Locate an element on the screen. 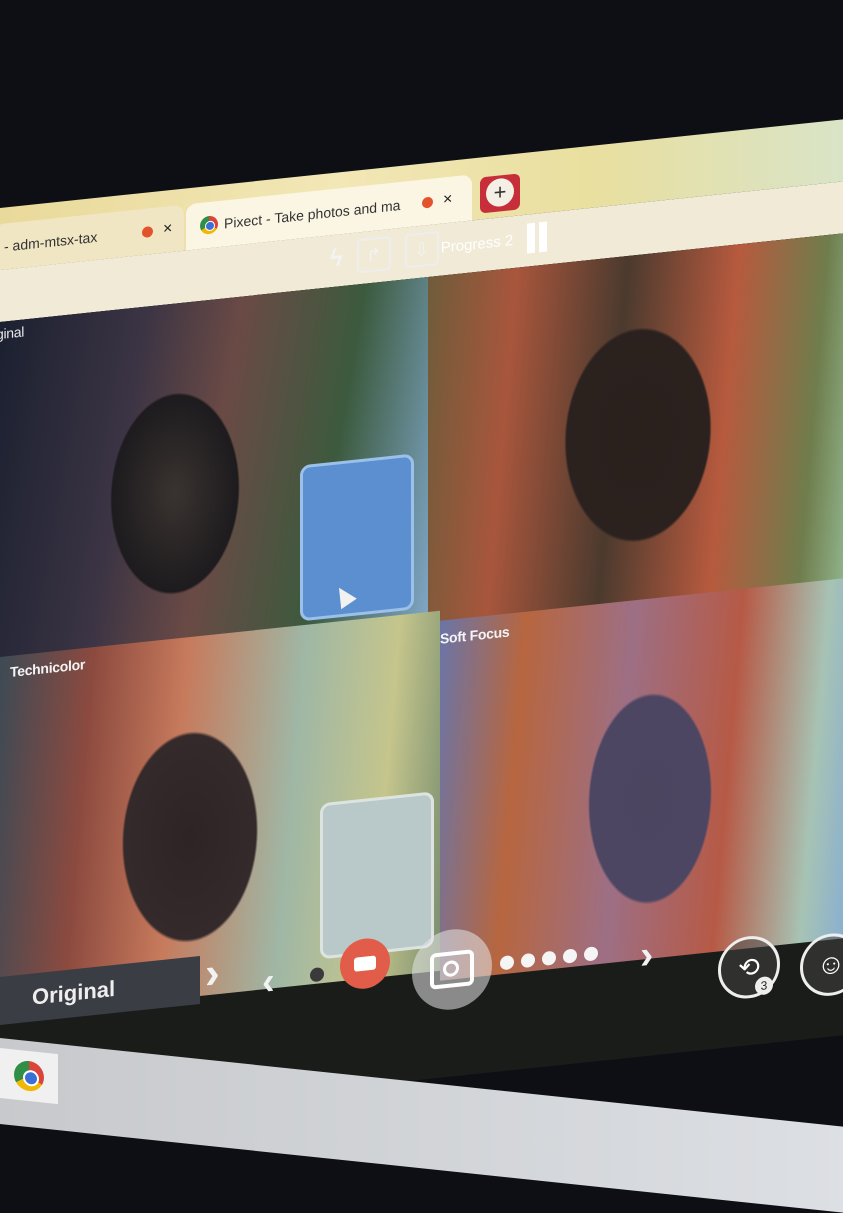 Image resolution: width=843 pixels, height=1213 pixels. phone-in-frame is located at coordinates (357, 537).